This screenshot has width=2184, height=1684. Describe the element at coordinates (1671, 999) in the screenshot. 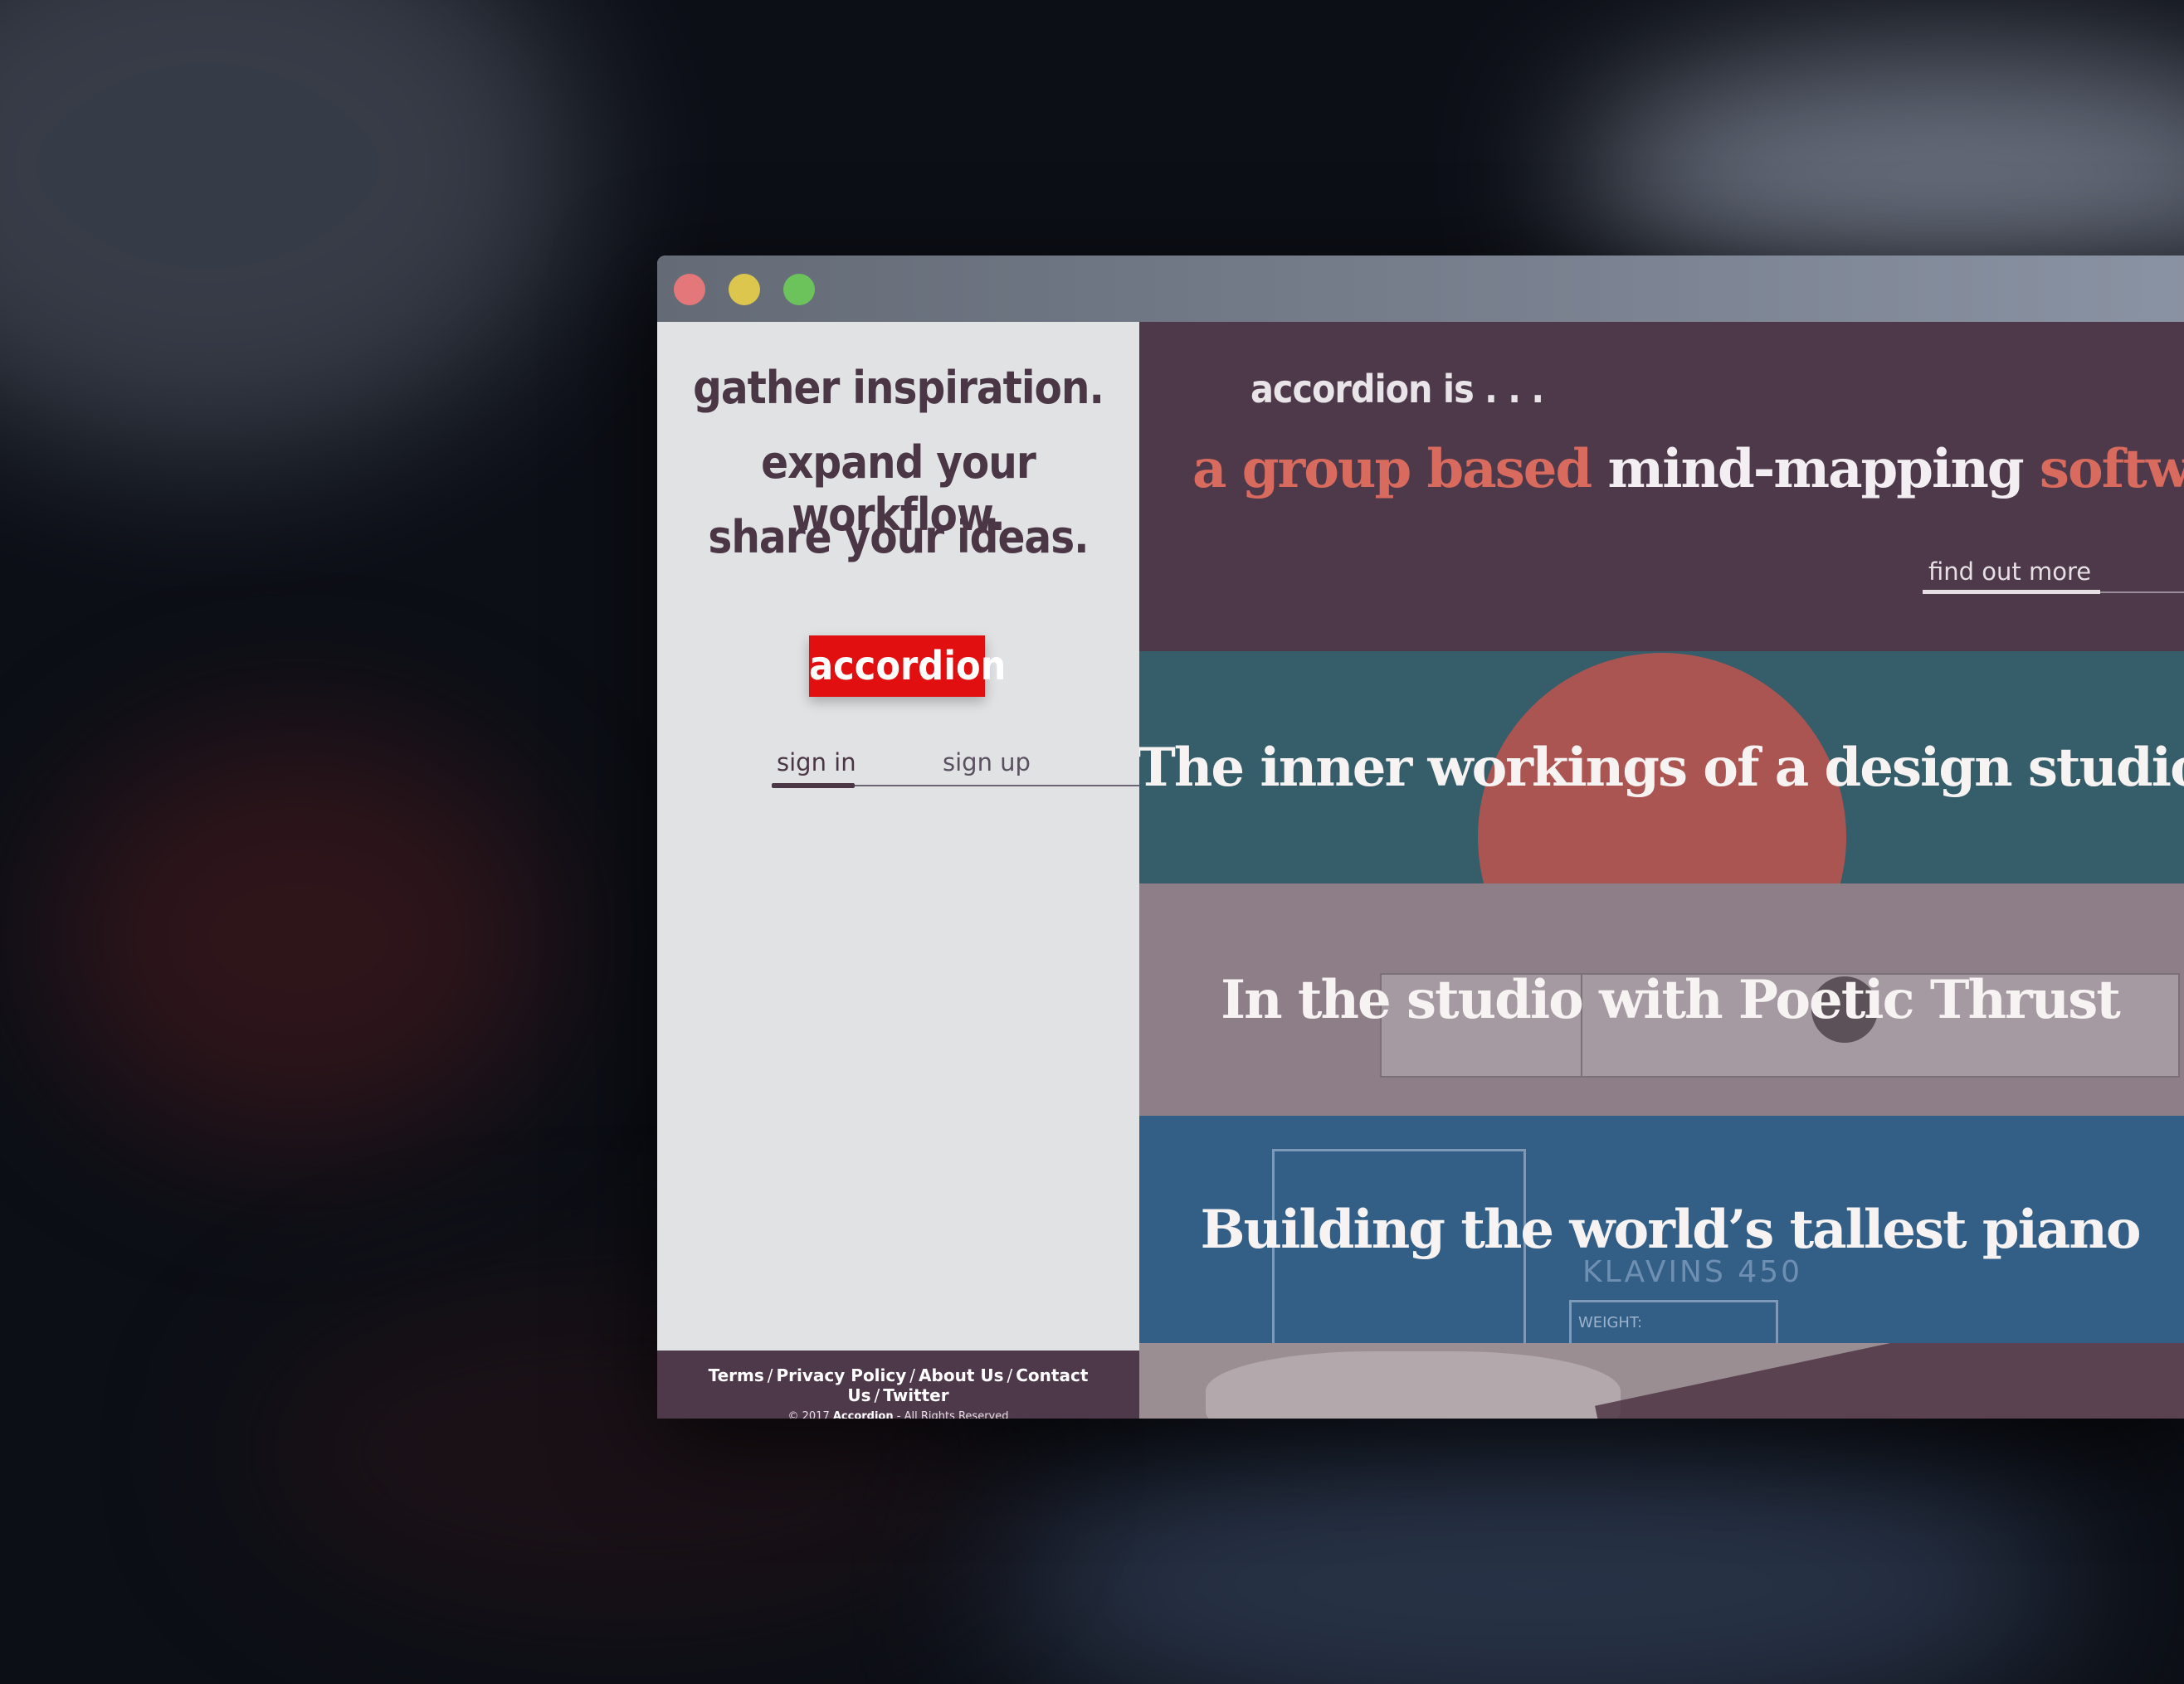

I see `article-title: In the studio with Poetic Thrust` at that location.